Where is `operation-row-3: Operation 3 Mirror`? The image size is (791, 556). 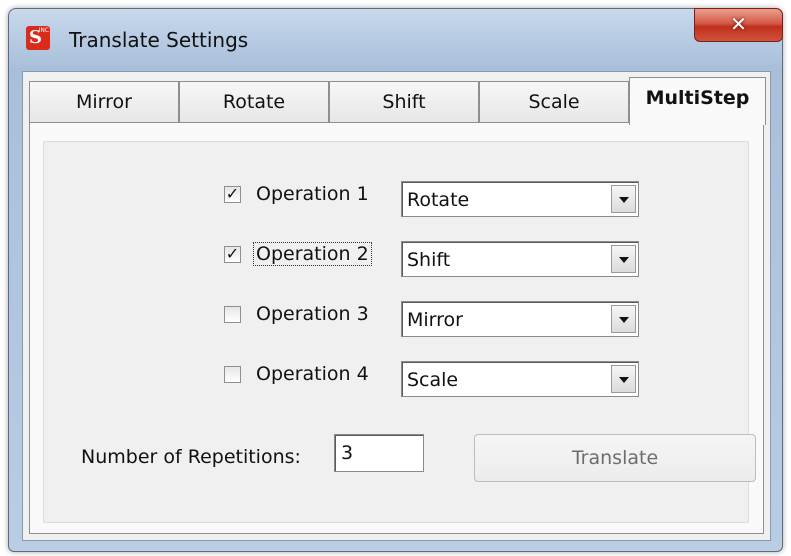 operation-row-3: Operation 3 Mirror is located at coordinates (396, 320).